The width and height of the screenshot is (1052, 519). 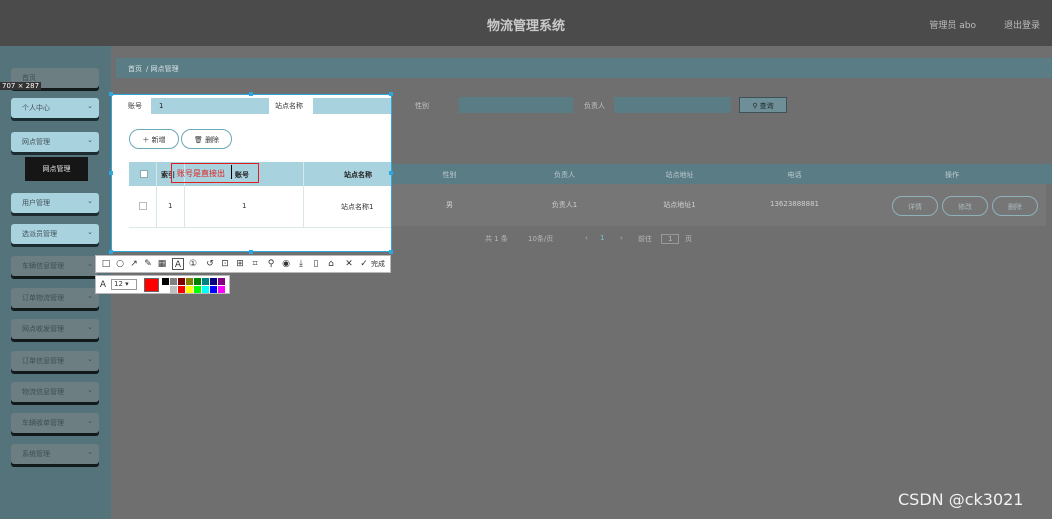 I want to click on goto-input: 1, so click(x=670, y=239).